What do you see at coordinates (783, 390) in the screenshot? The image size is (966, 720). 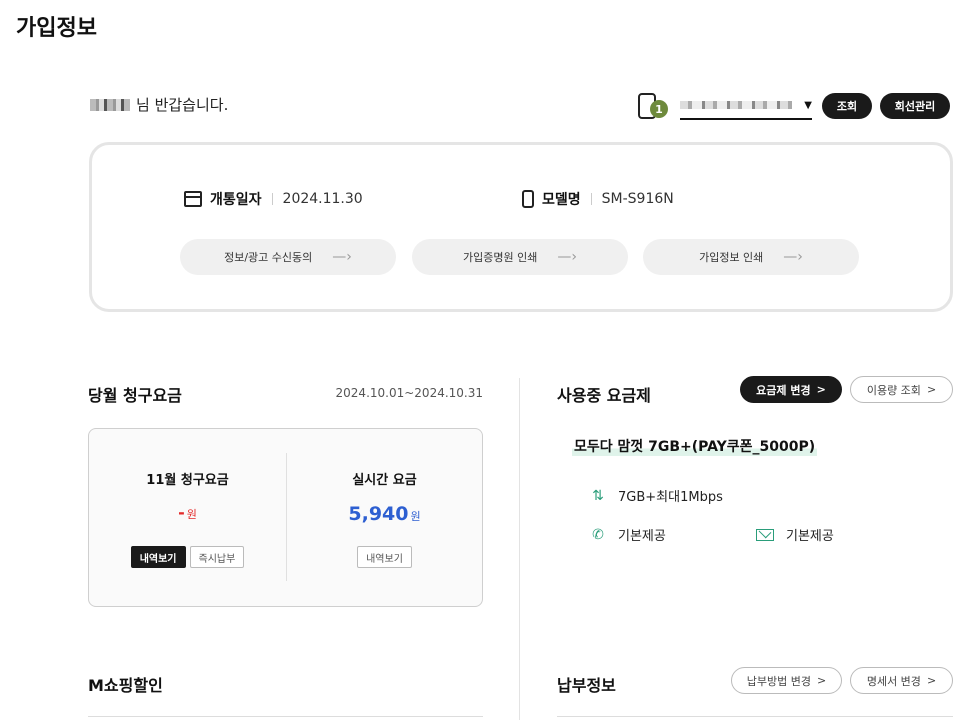 I see `change-plan-label: 요금제 변경` at bounding box center [783, 390].